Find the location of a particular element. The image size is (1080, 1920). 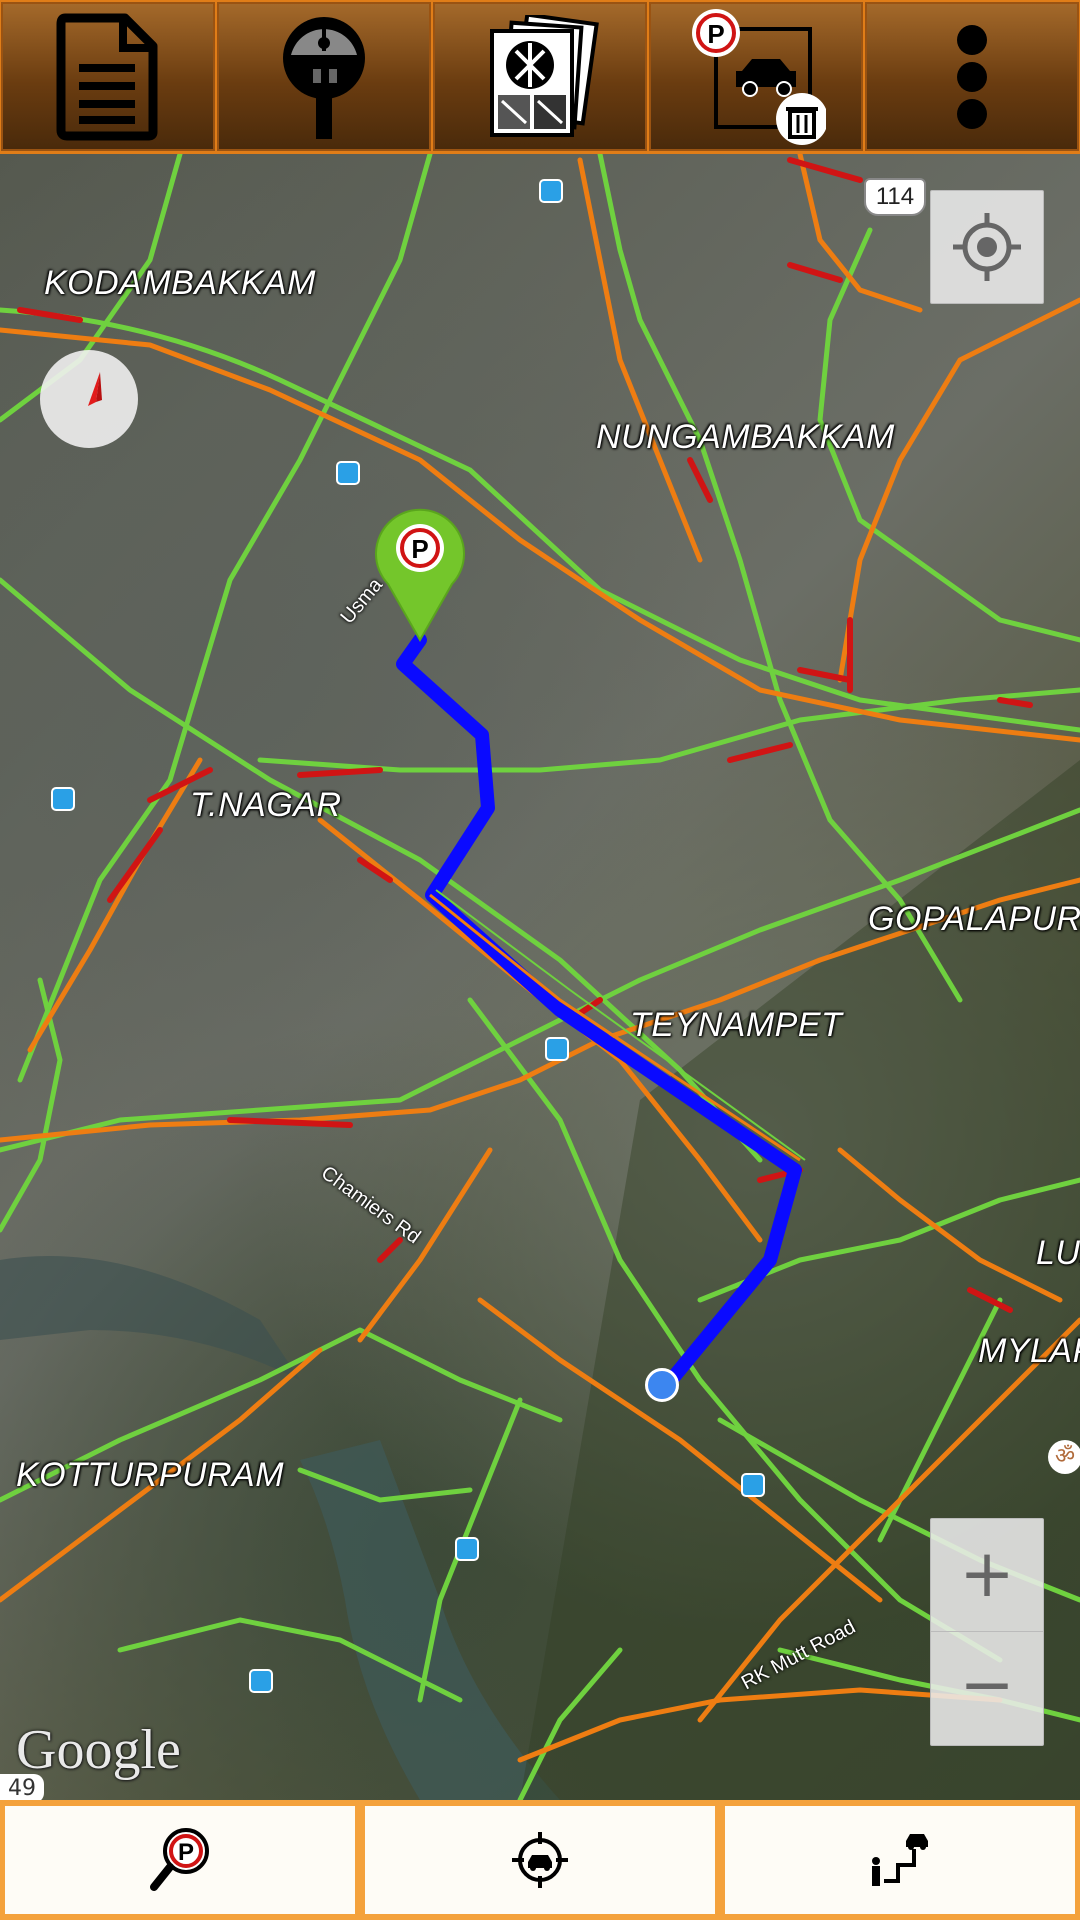

zoom-in-button: + is located at coordinates (987, 1575).